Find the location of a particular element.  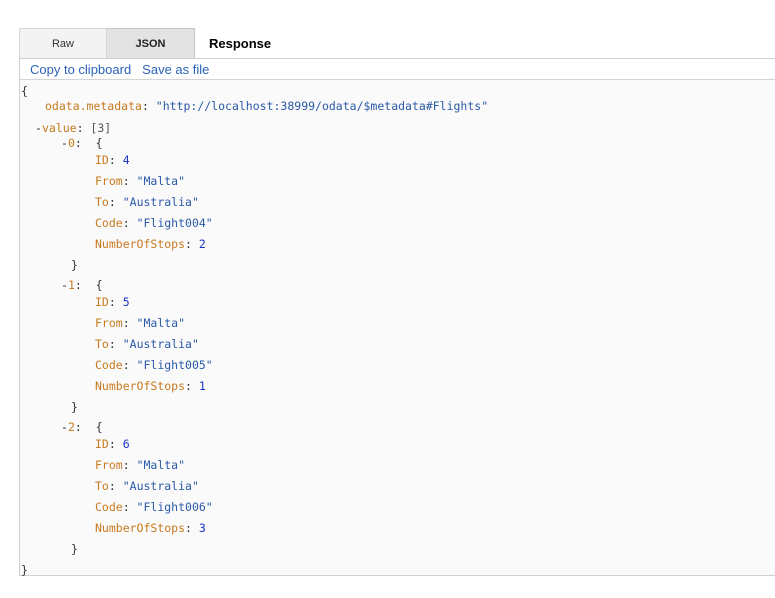

tab-raw: Raw is located at coordinates (63, 43).